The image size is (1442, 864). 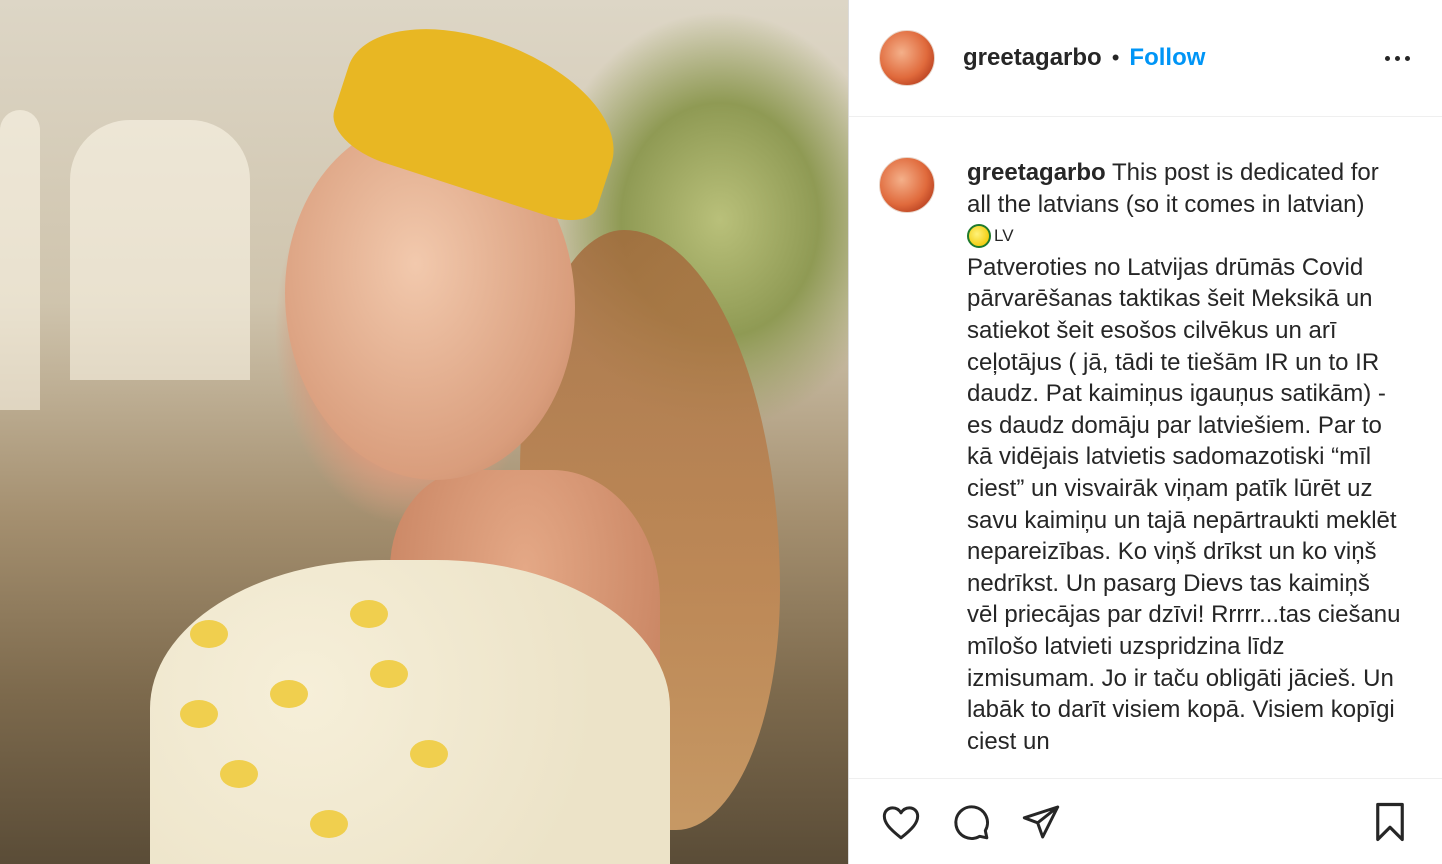 I want to click on action-bar, so click(x=1145, y=821).